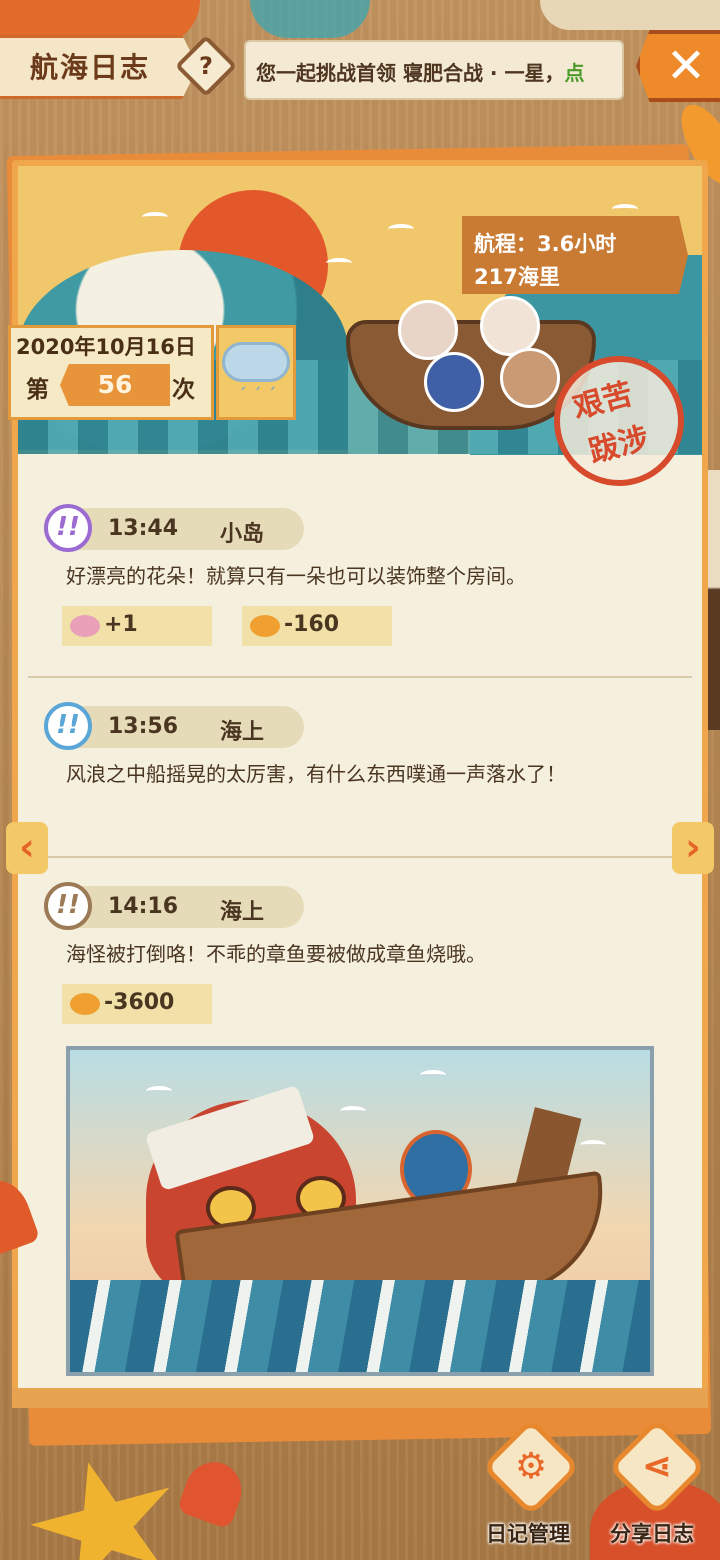  Describe the element at coordinates (545, 244) in the screenshot. I see `voyage-duration: 航程：3.6小时` at that location.